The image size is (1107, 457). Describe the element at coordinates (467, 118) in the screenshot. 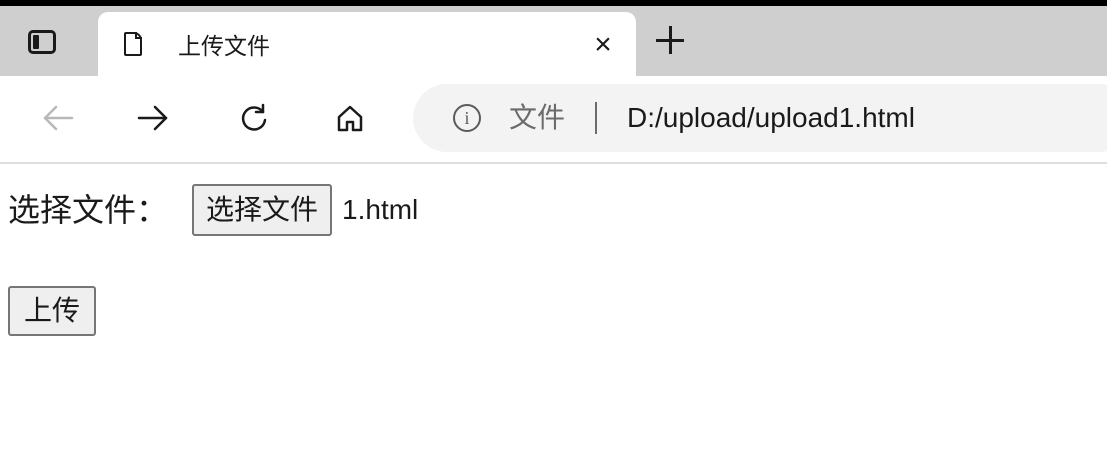

I see `info-icon: i` at that location.